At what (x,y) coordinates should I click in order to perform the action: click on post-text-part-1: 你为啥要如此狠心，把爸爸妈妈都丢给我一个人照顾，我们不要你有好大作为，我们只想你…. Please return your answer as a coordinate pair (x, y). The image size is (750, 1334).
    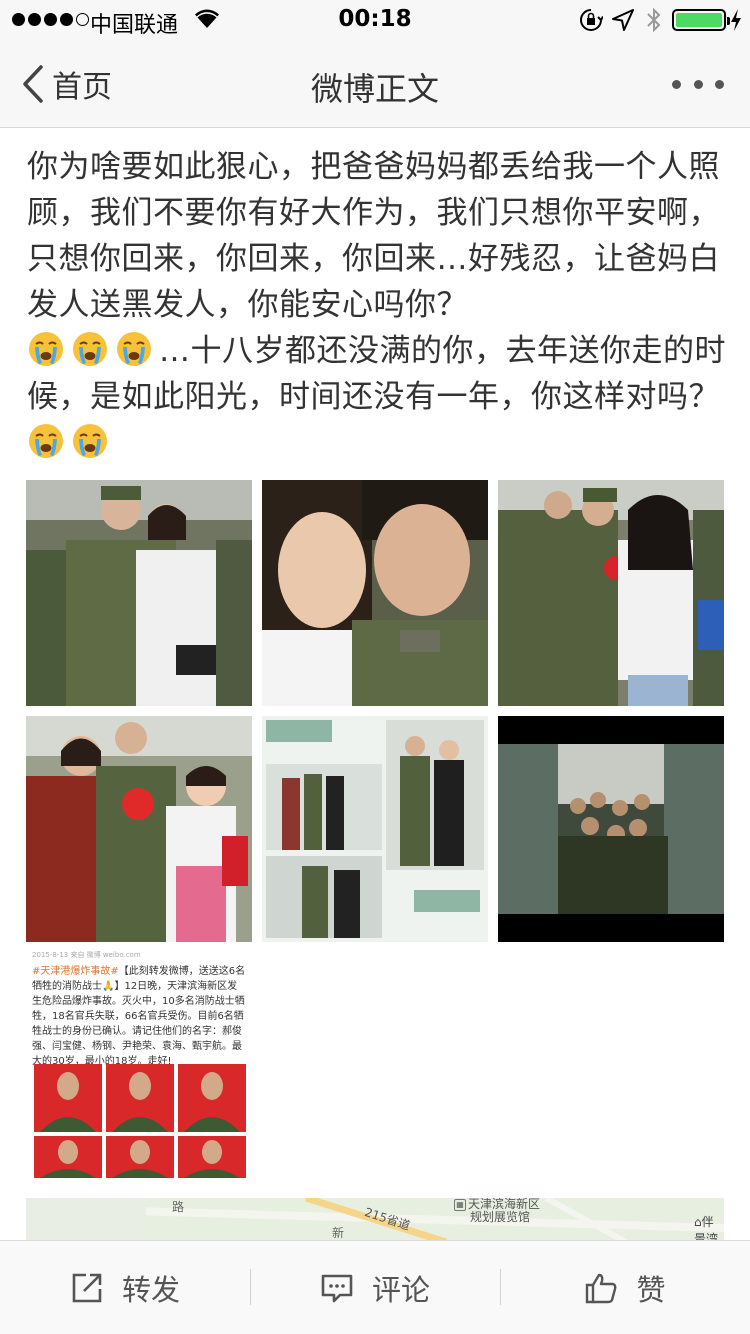
    Looking at the image, I should click on (373, 236).